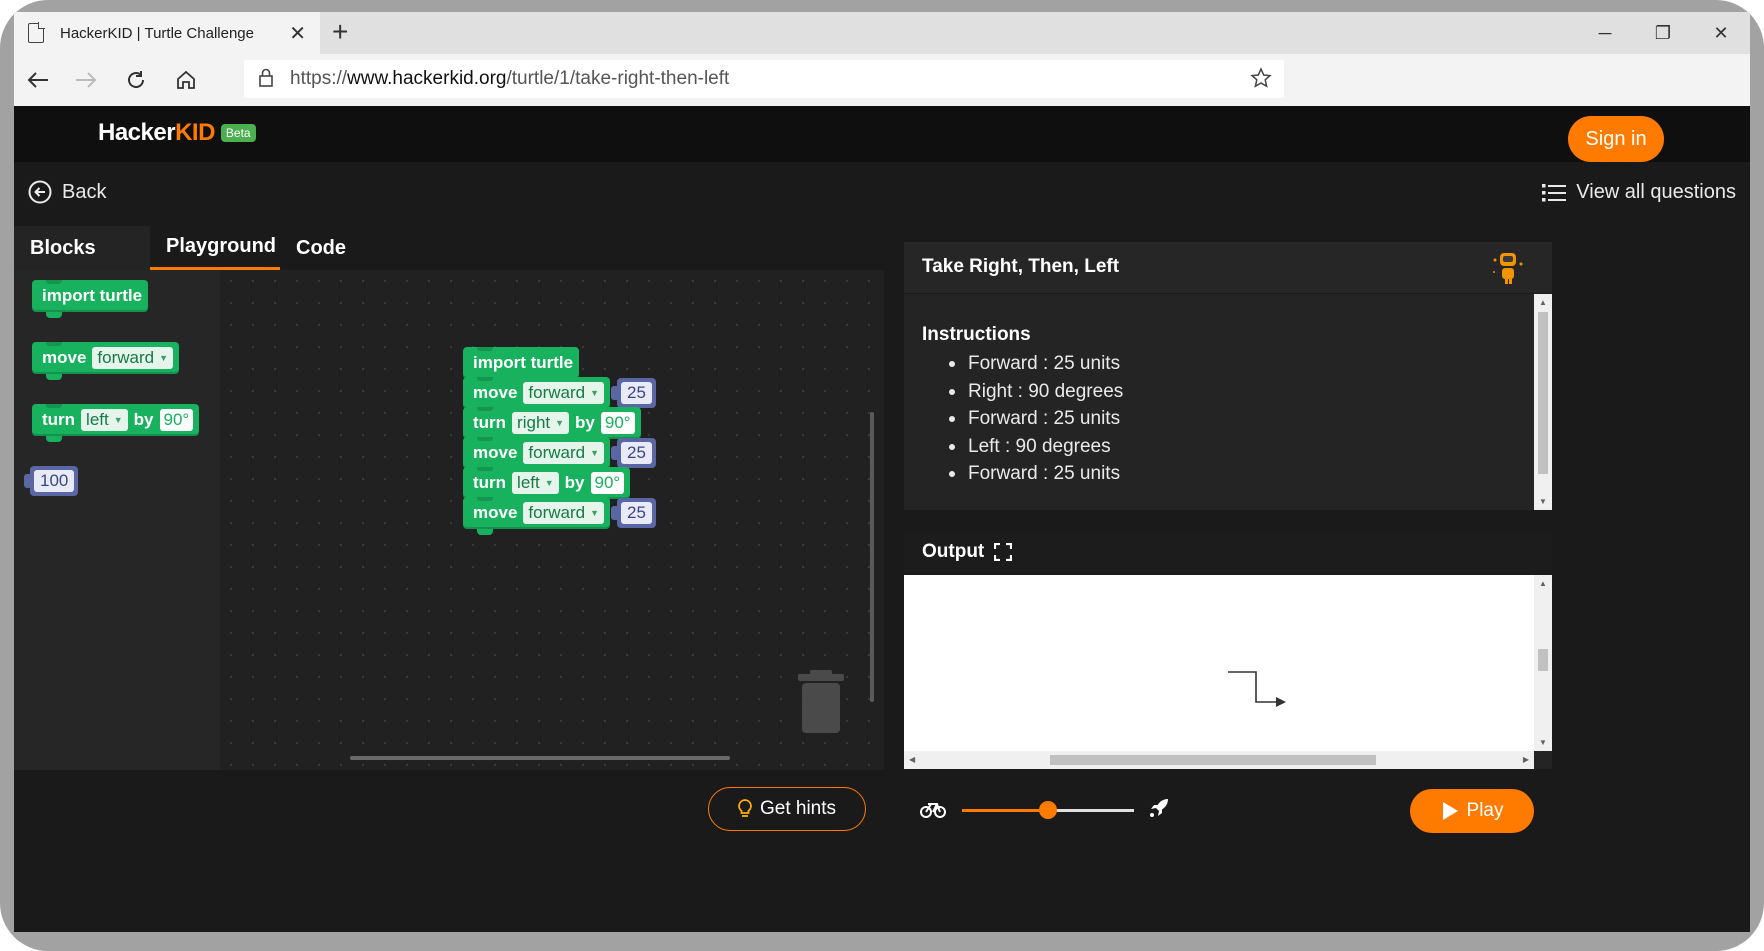 This screenshot has height=951, width=1764. I want to click on number-value: 100, so click(54, 481).